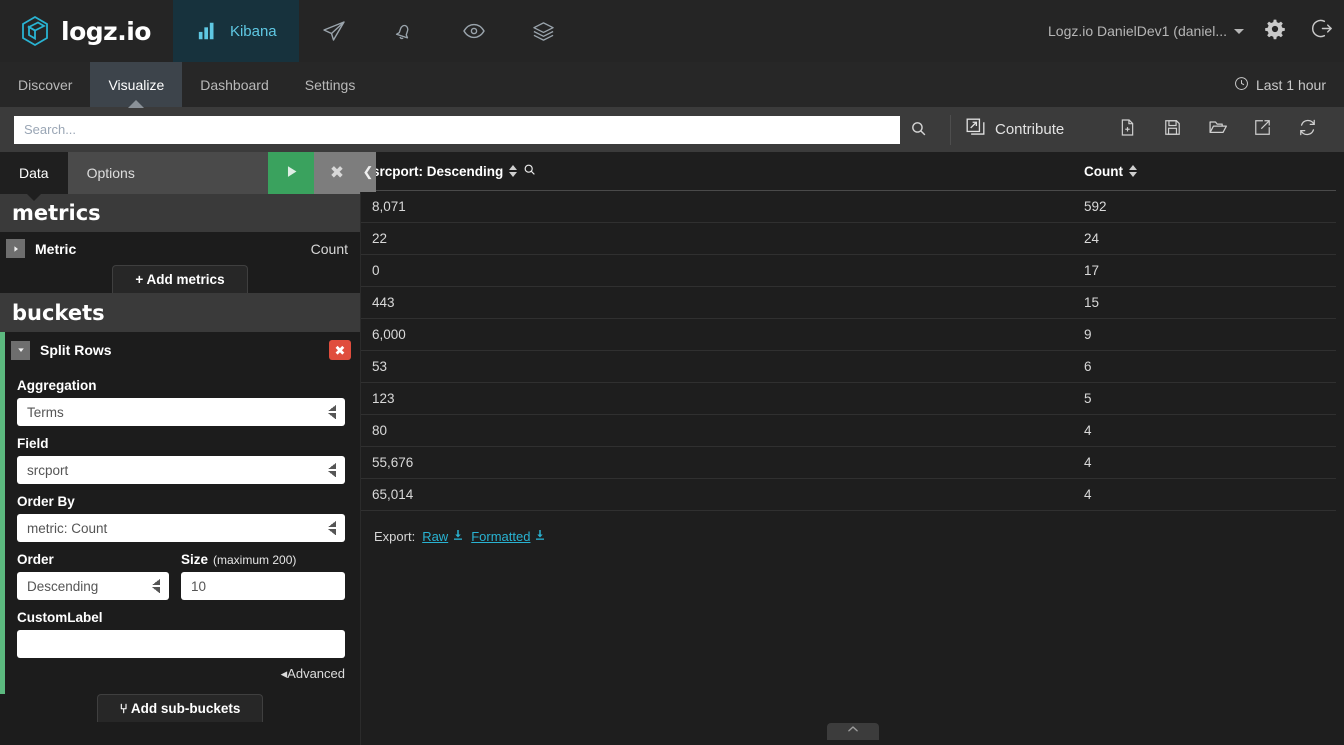 This screenshot has width=1344, height=745. Describe the element at coordinates (1262, 130) in the screenshot. I see `share-visualization-button` at that location.